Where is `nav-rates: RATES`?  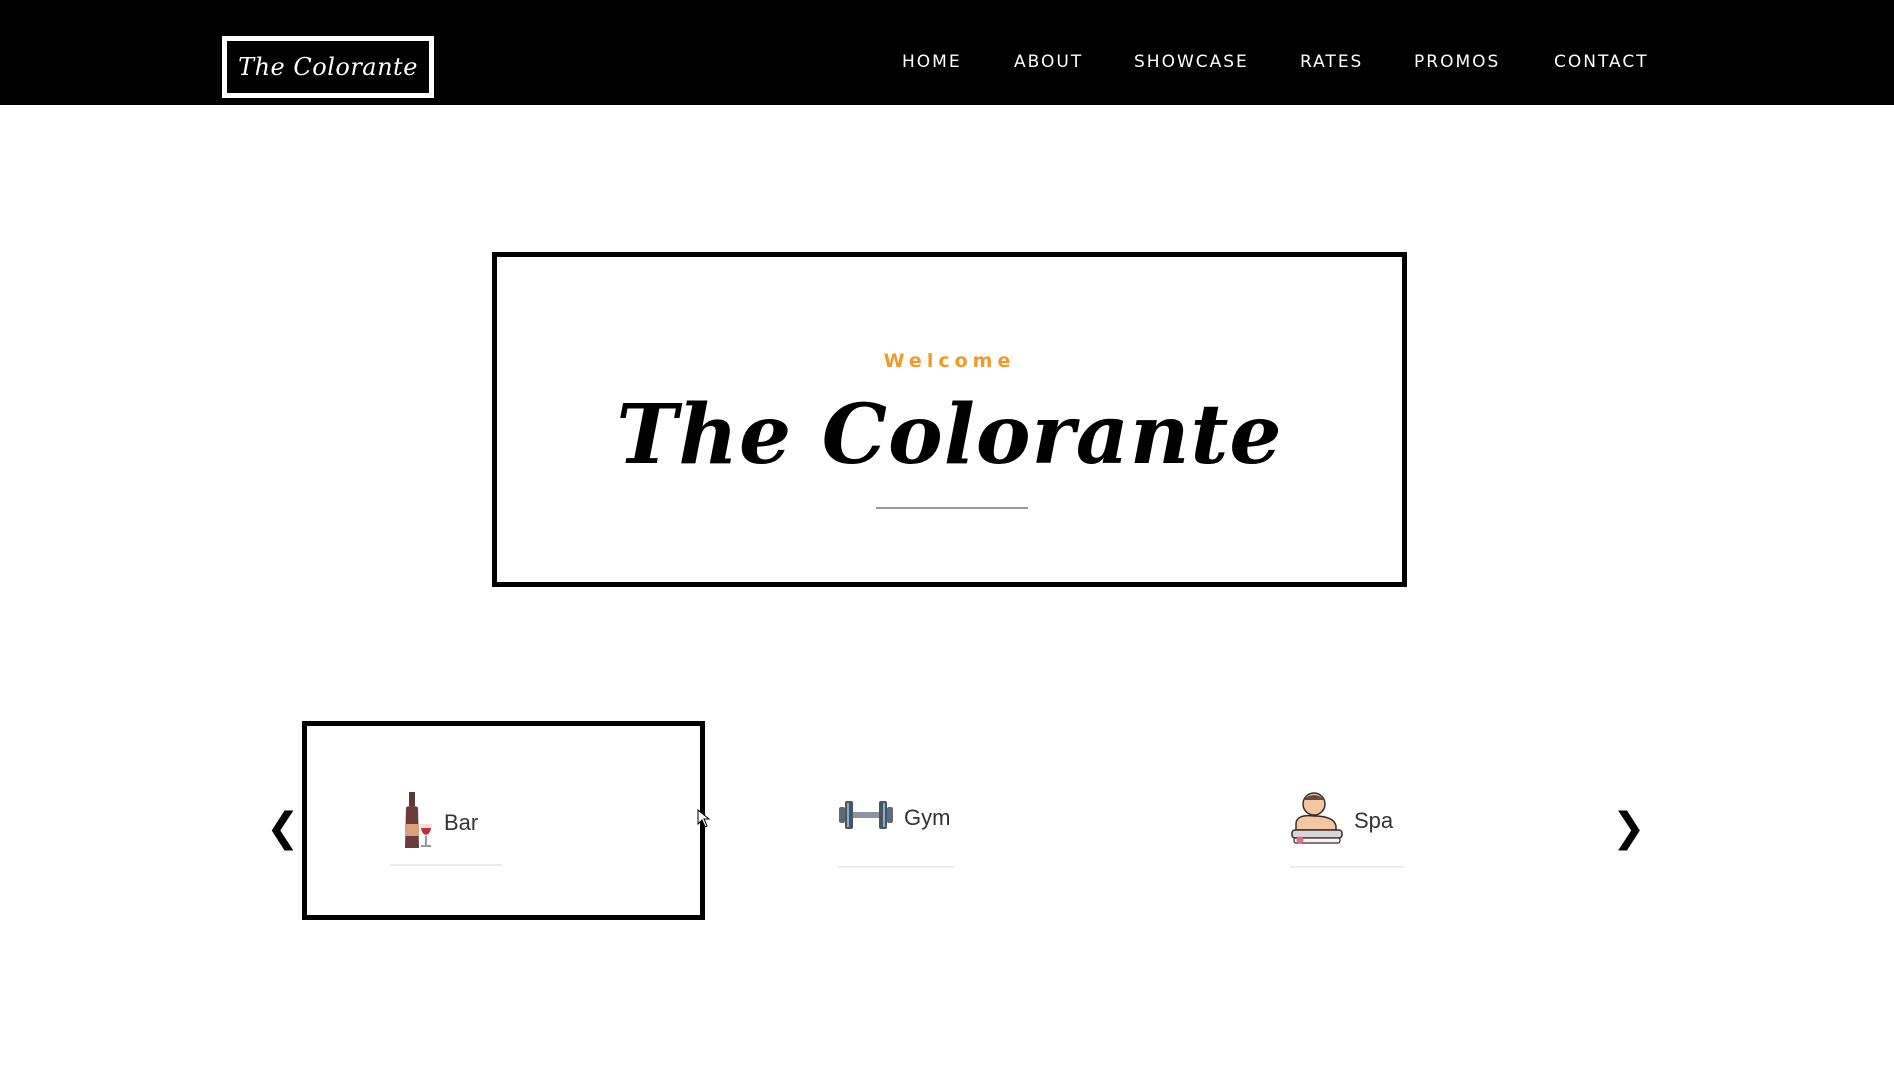 nav-rates: RATES is located at coordinates (1331, 62).